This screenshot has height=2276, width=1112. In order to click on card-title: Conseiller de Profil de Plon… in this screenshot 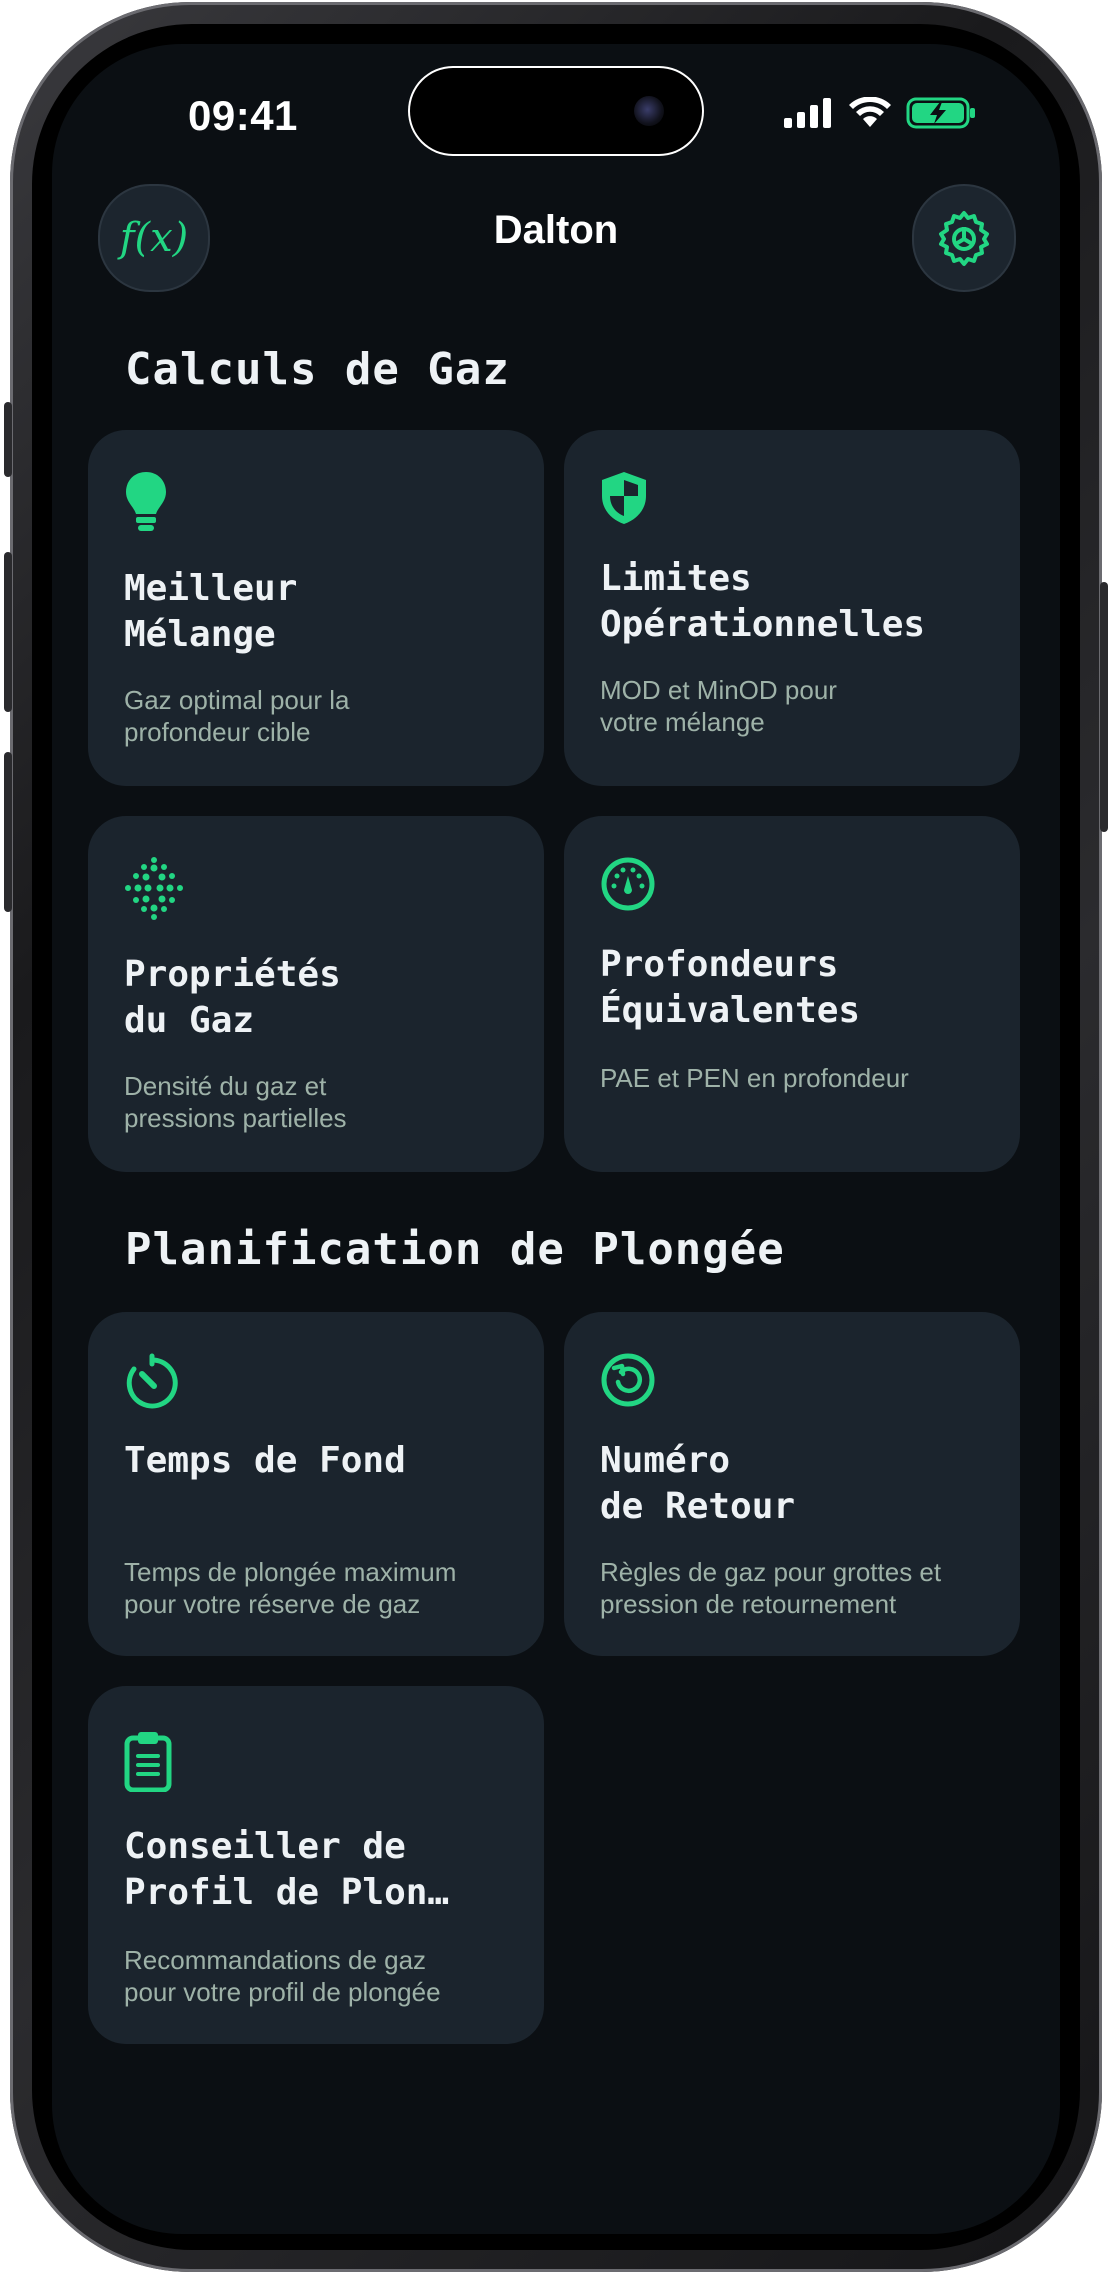, I will do `click(287, 1869)`.